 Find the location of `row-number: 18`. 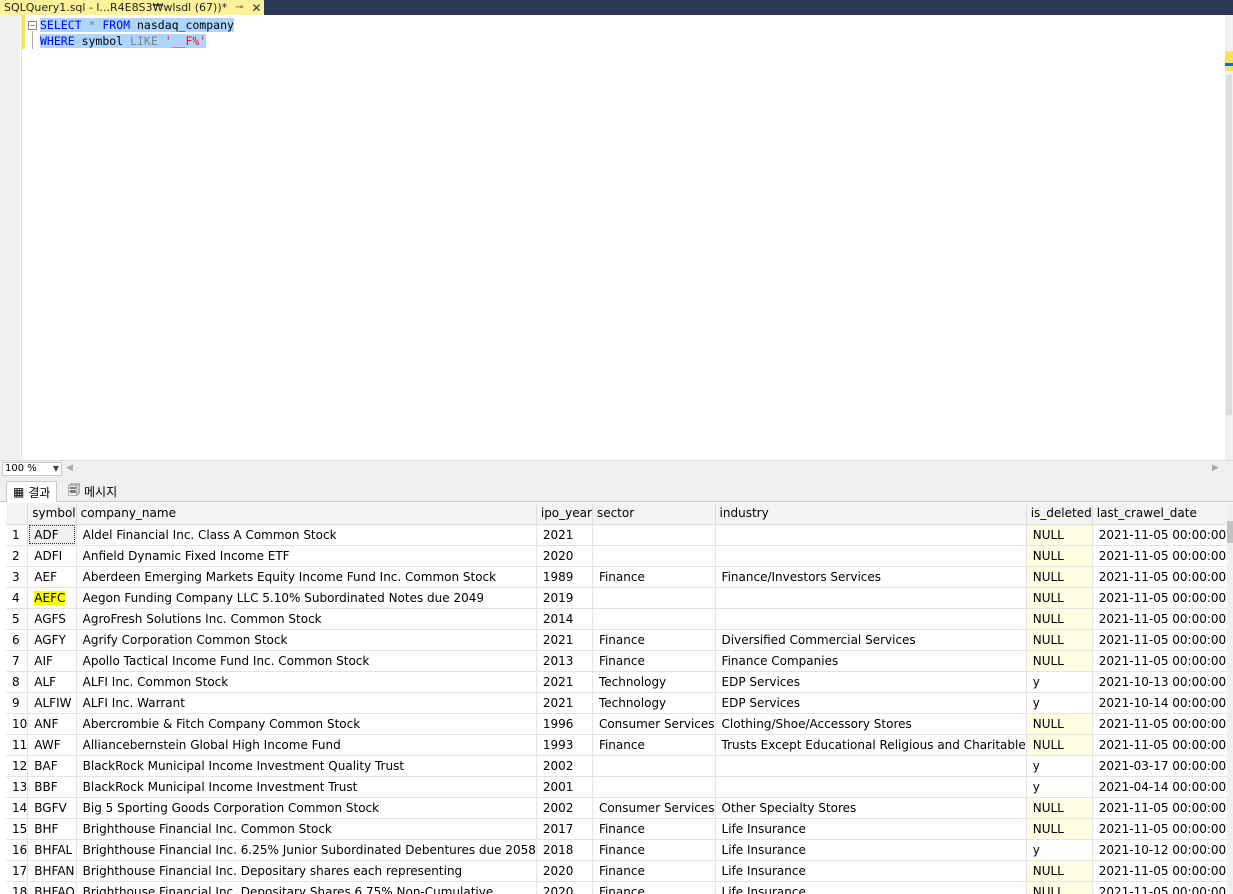

row-number: 18 is located at coordinates (17, 887).